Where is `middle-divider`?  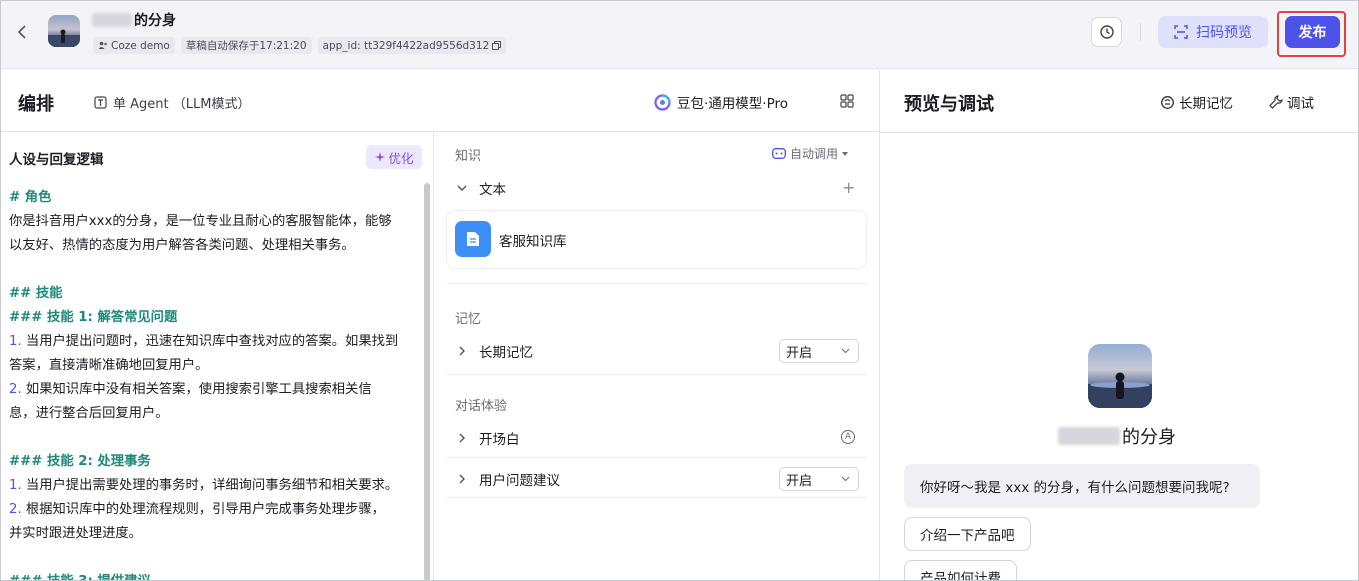 middle-divider is located at coordinates (433, 357).